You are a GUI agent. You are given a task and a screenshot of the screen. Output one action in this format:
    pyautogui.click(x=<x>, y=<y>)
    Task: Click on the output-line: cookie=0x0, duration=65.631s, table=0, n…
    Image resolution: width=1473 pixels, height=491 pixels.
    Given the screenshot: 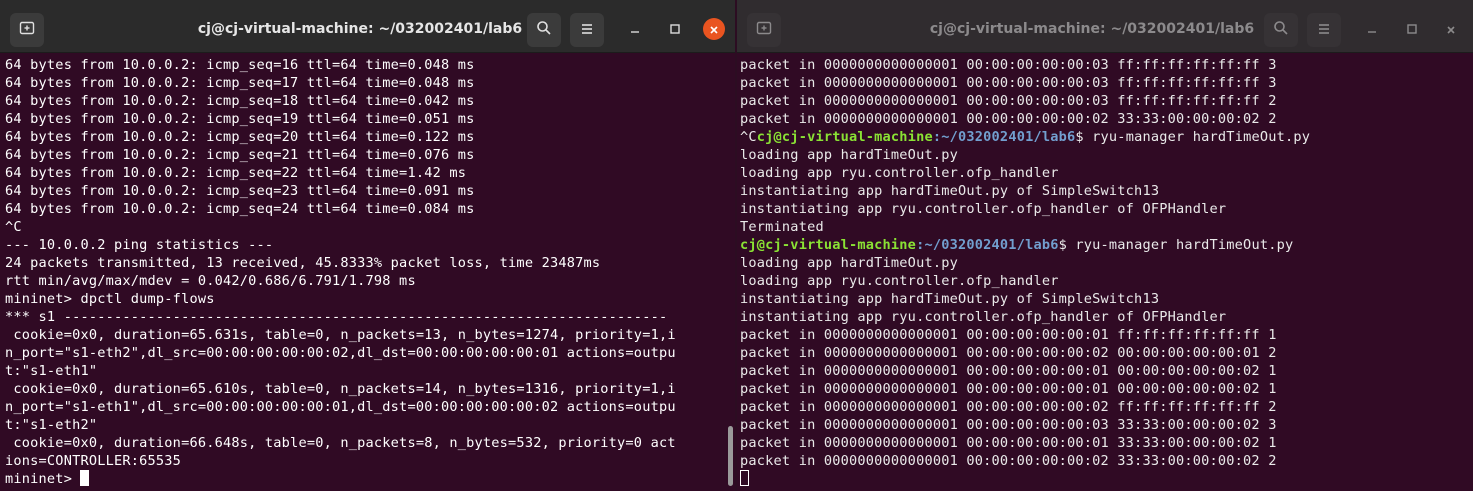 What is the action you would take?
    pyautogui.click(x=340, y=335)
    